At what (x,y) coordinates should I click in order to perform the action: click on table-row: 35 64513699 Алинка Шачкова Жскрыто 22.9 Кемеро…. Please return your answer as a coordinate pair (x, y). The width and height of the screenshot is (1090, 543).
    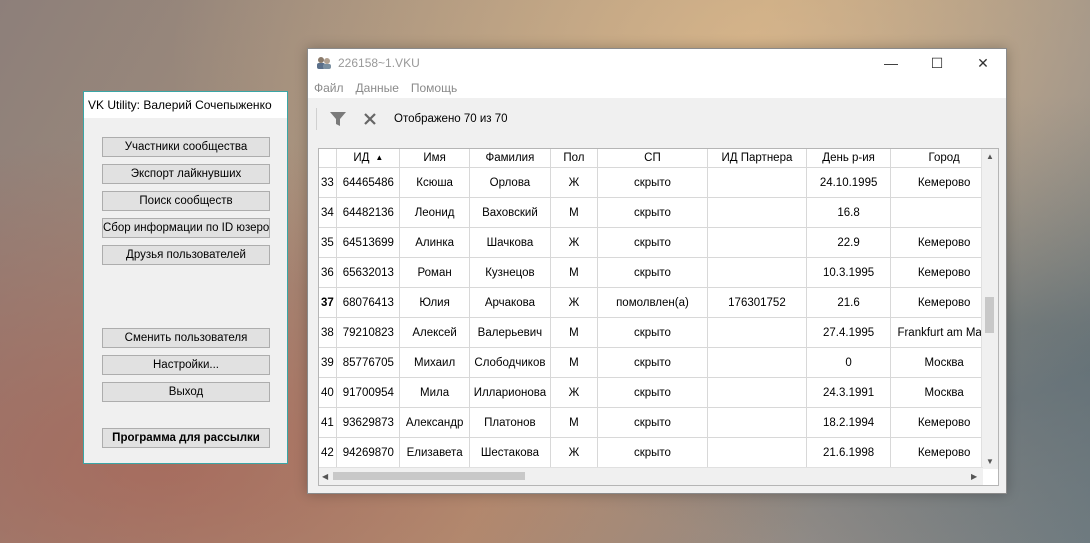
    Looking at the image, I should click on (658, 242).